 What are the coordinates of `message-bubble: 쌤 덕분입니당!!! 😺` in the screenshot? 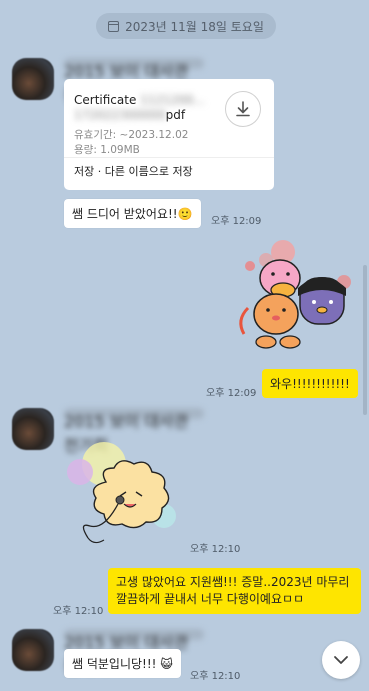 It's located at (122, 663).